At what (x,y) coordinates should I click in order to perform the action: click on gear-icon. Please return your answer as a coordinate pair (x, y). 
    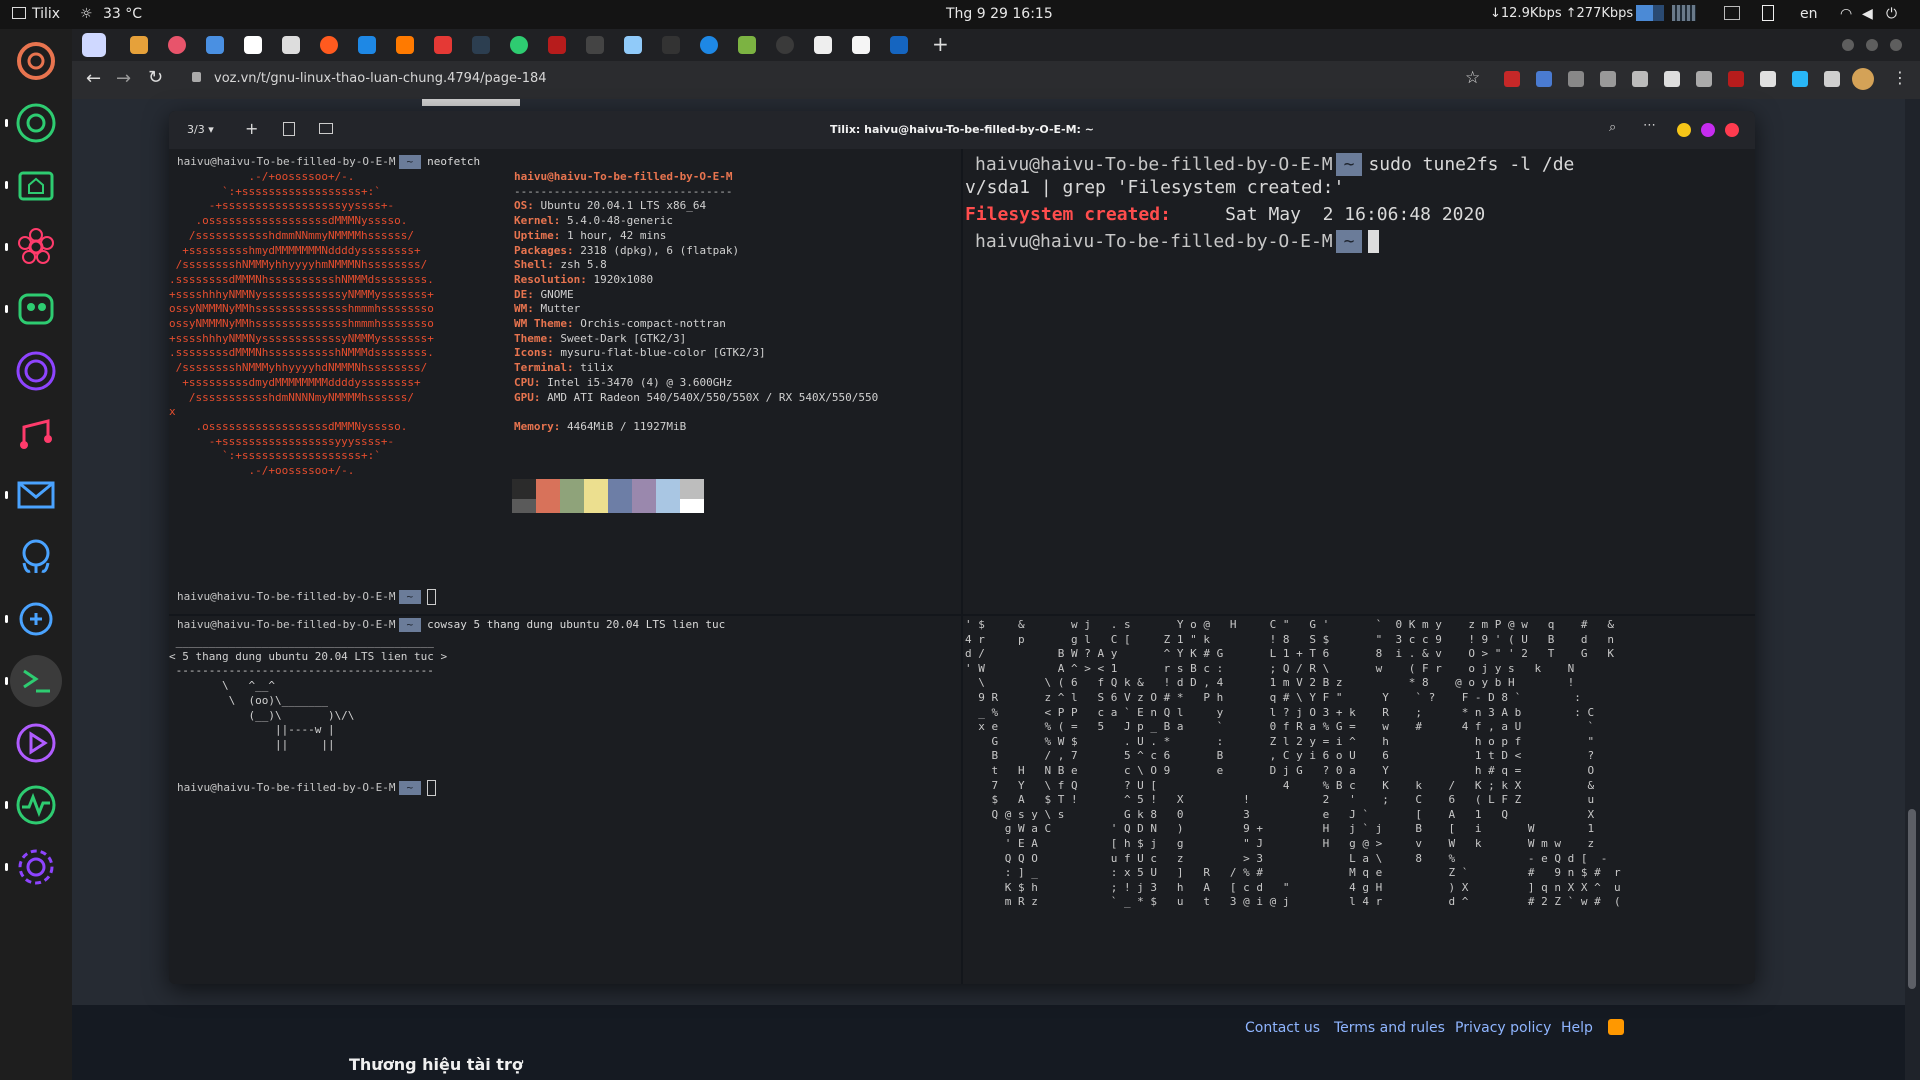
    Looking at the image, I should click on (36, 867).